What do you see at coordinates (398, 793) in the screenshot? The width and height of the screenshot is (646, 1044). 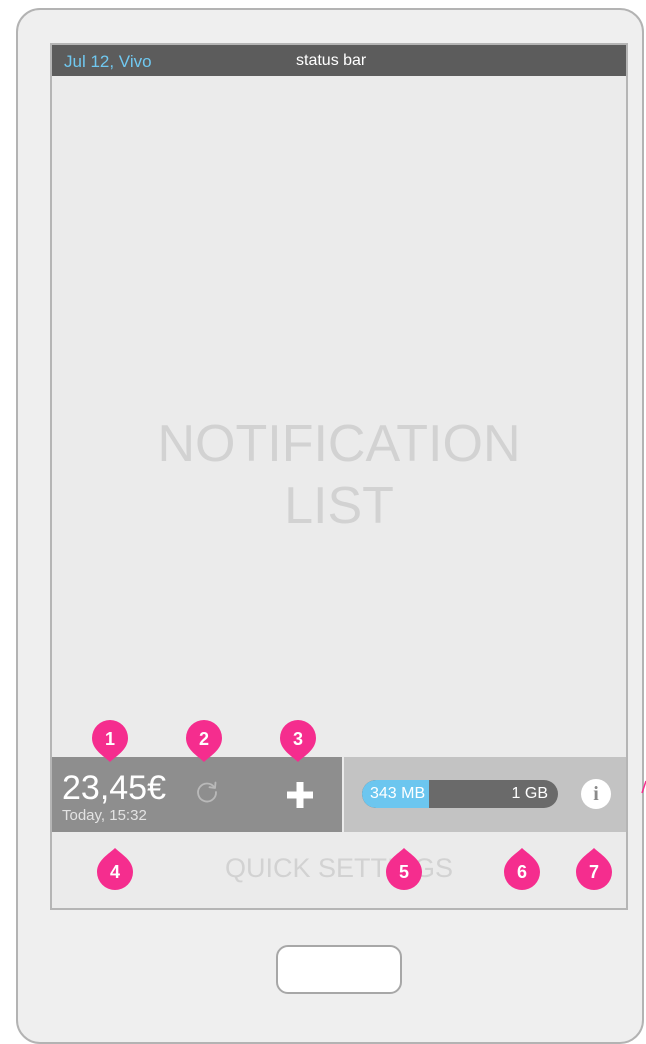 I see `data-used-label: 343 MB` at bounding box center [398, 793].